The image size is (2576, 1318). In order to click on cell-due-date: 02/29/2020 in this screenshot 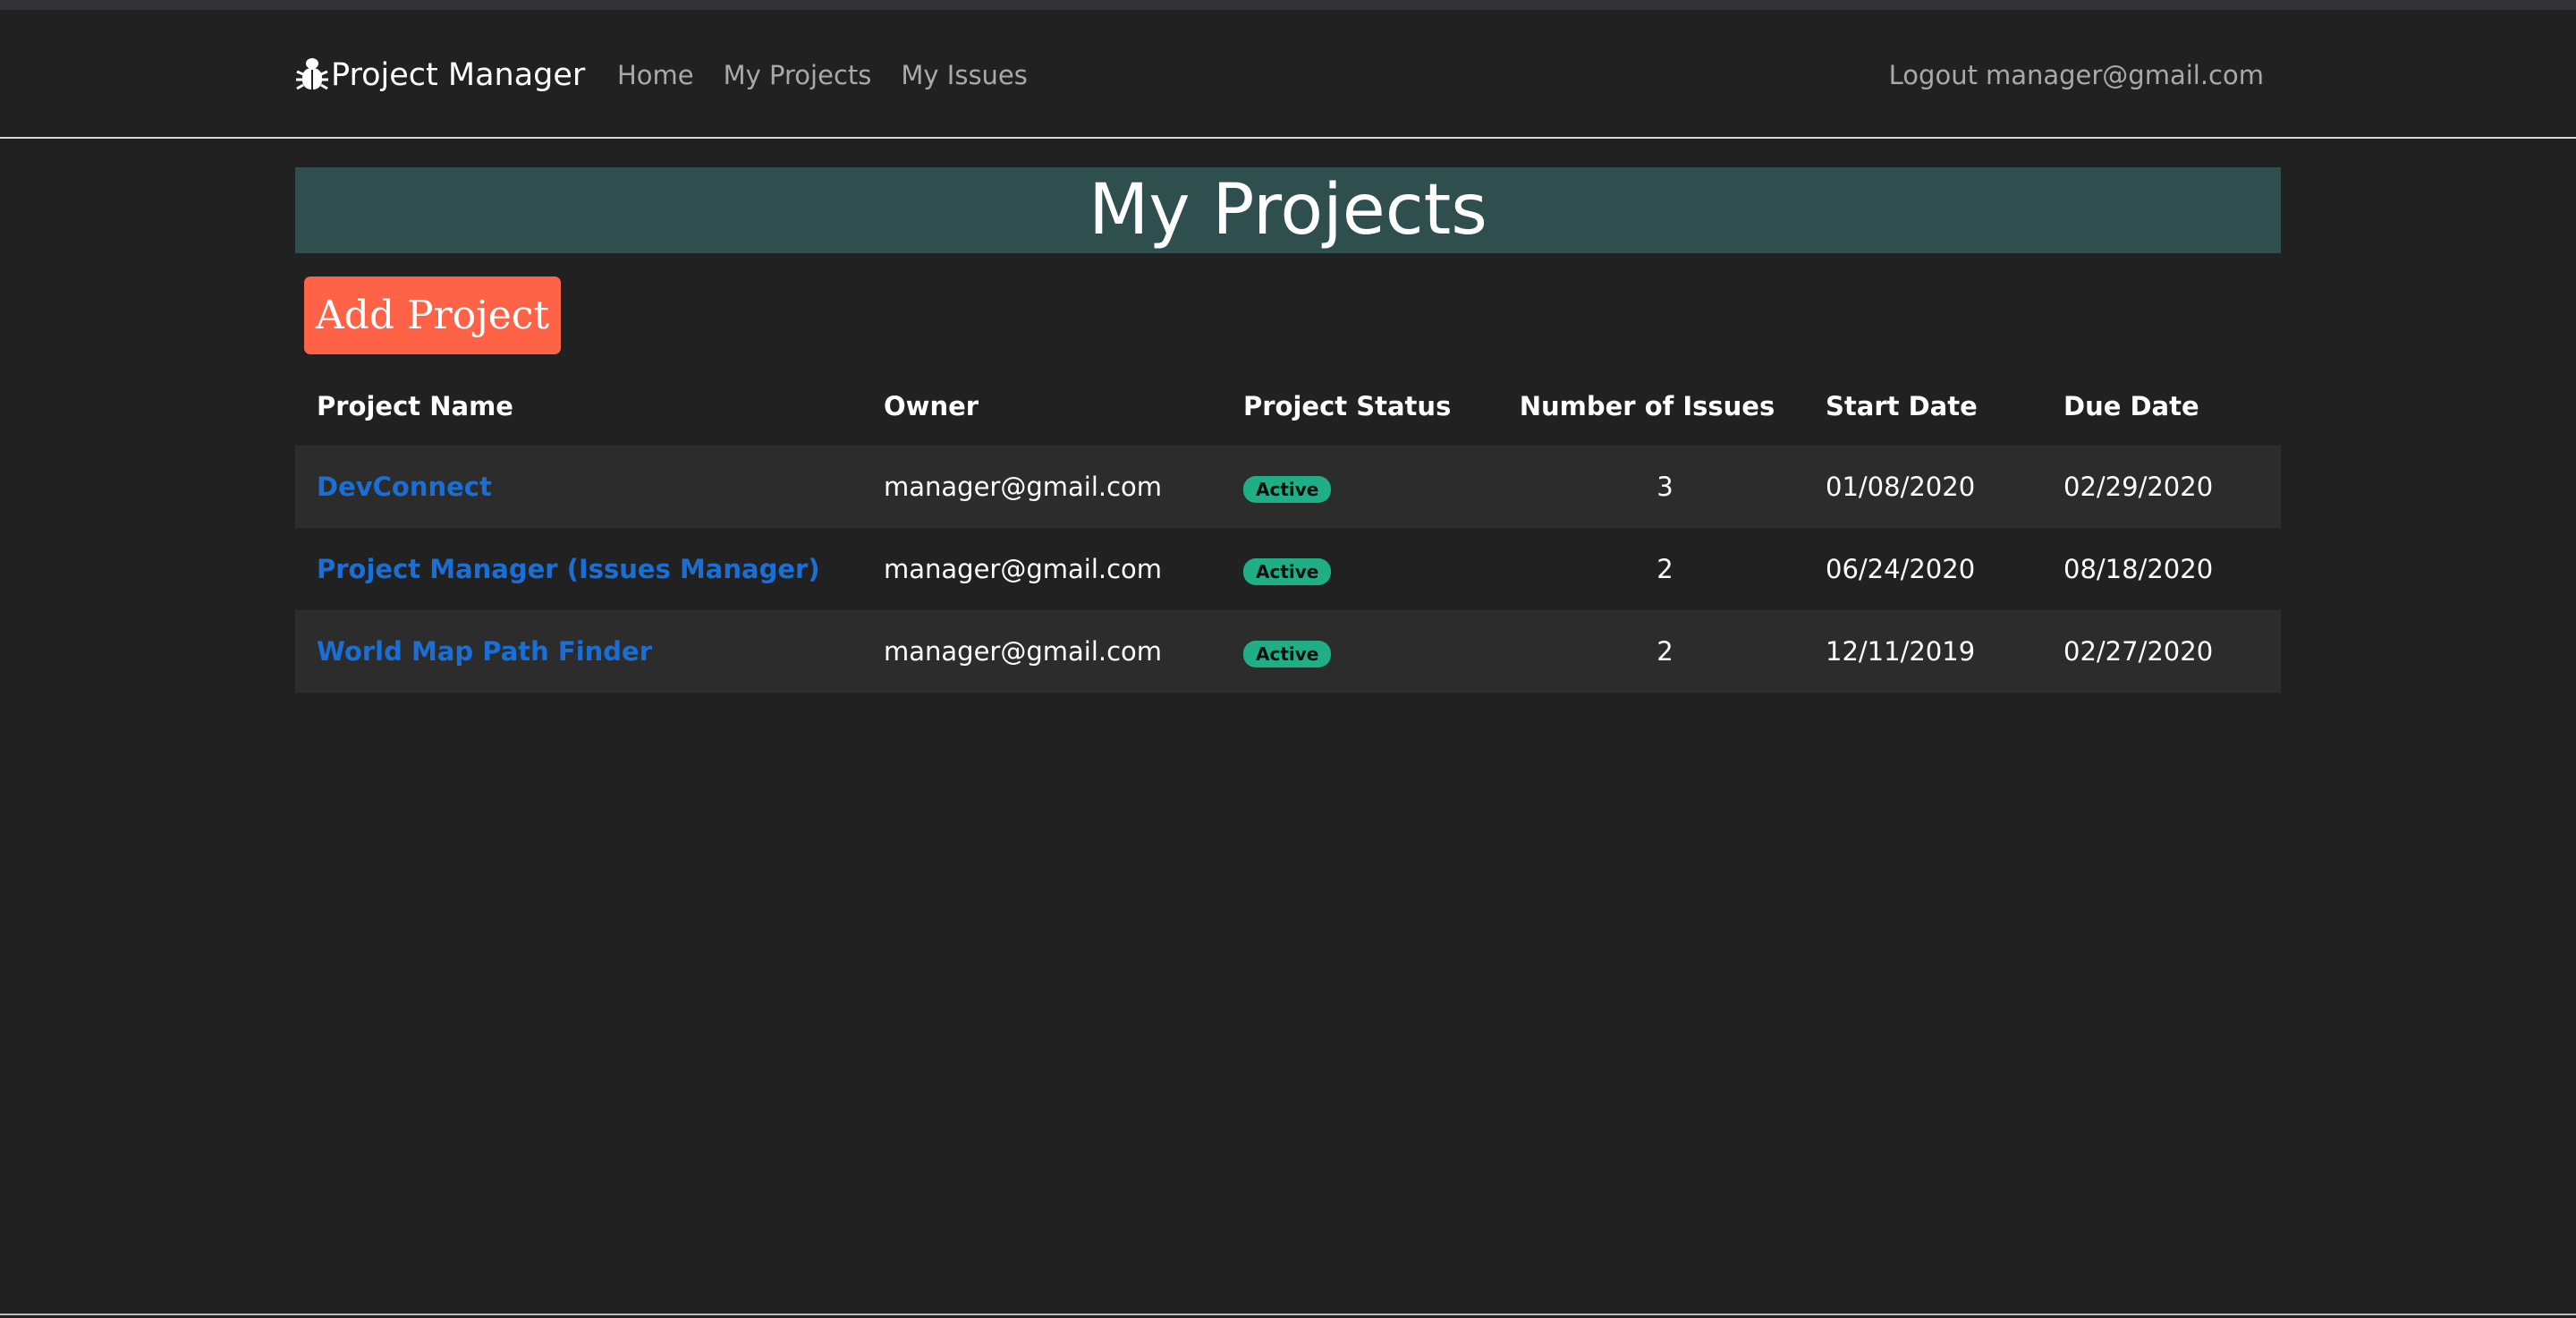, I will do `click(2161, 487)`.